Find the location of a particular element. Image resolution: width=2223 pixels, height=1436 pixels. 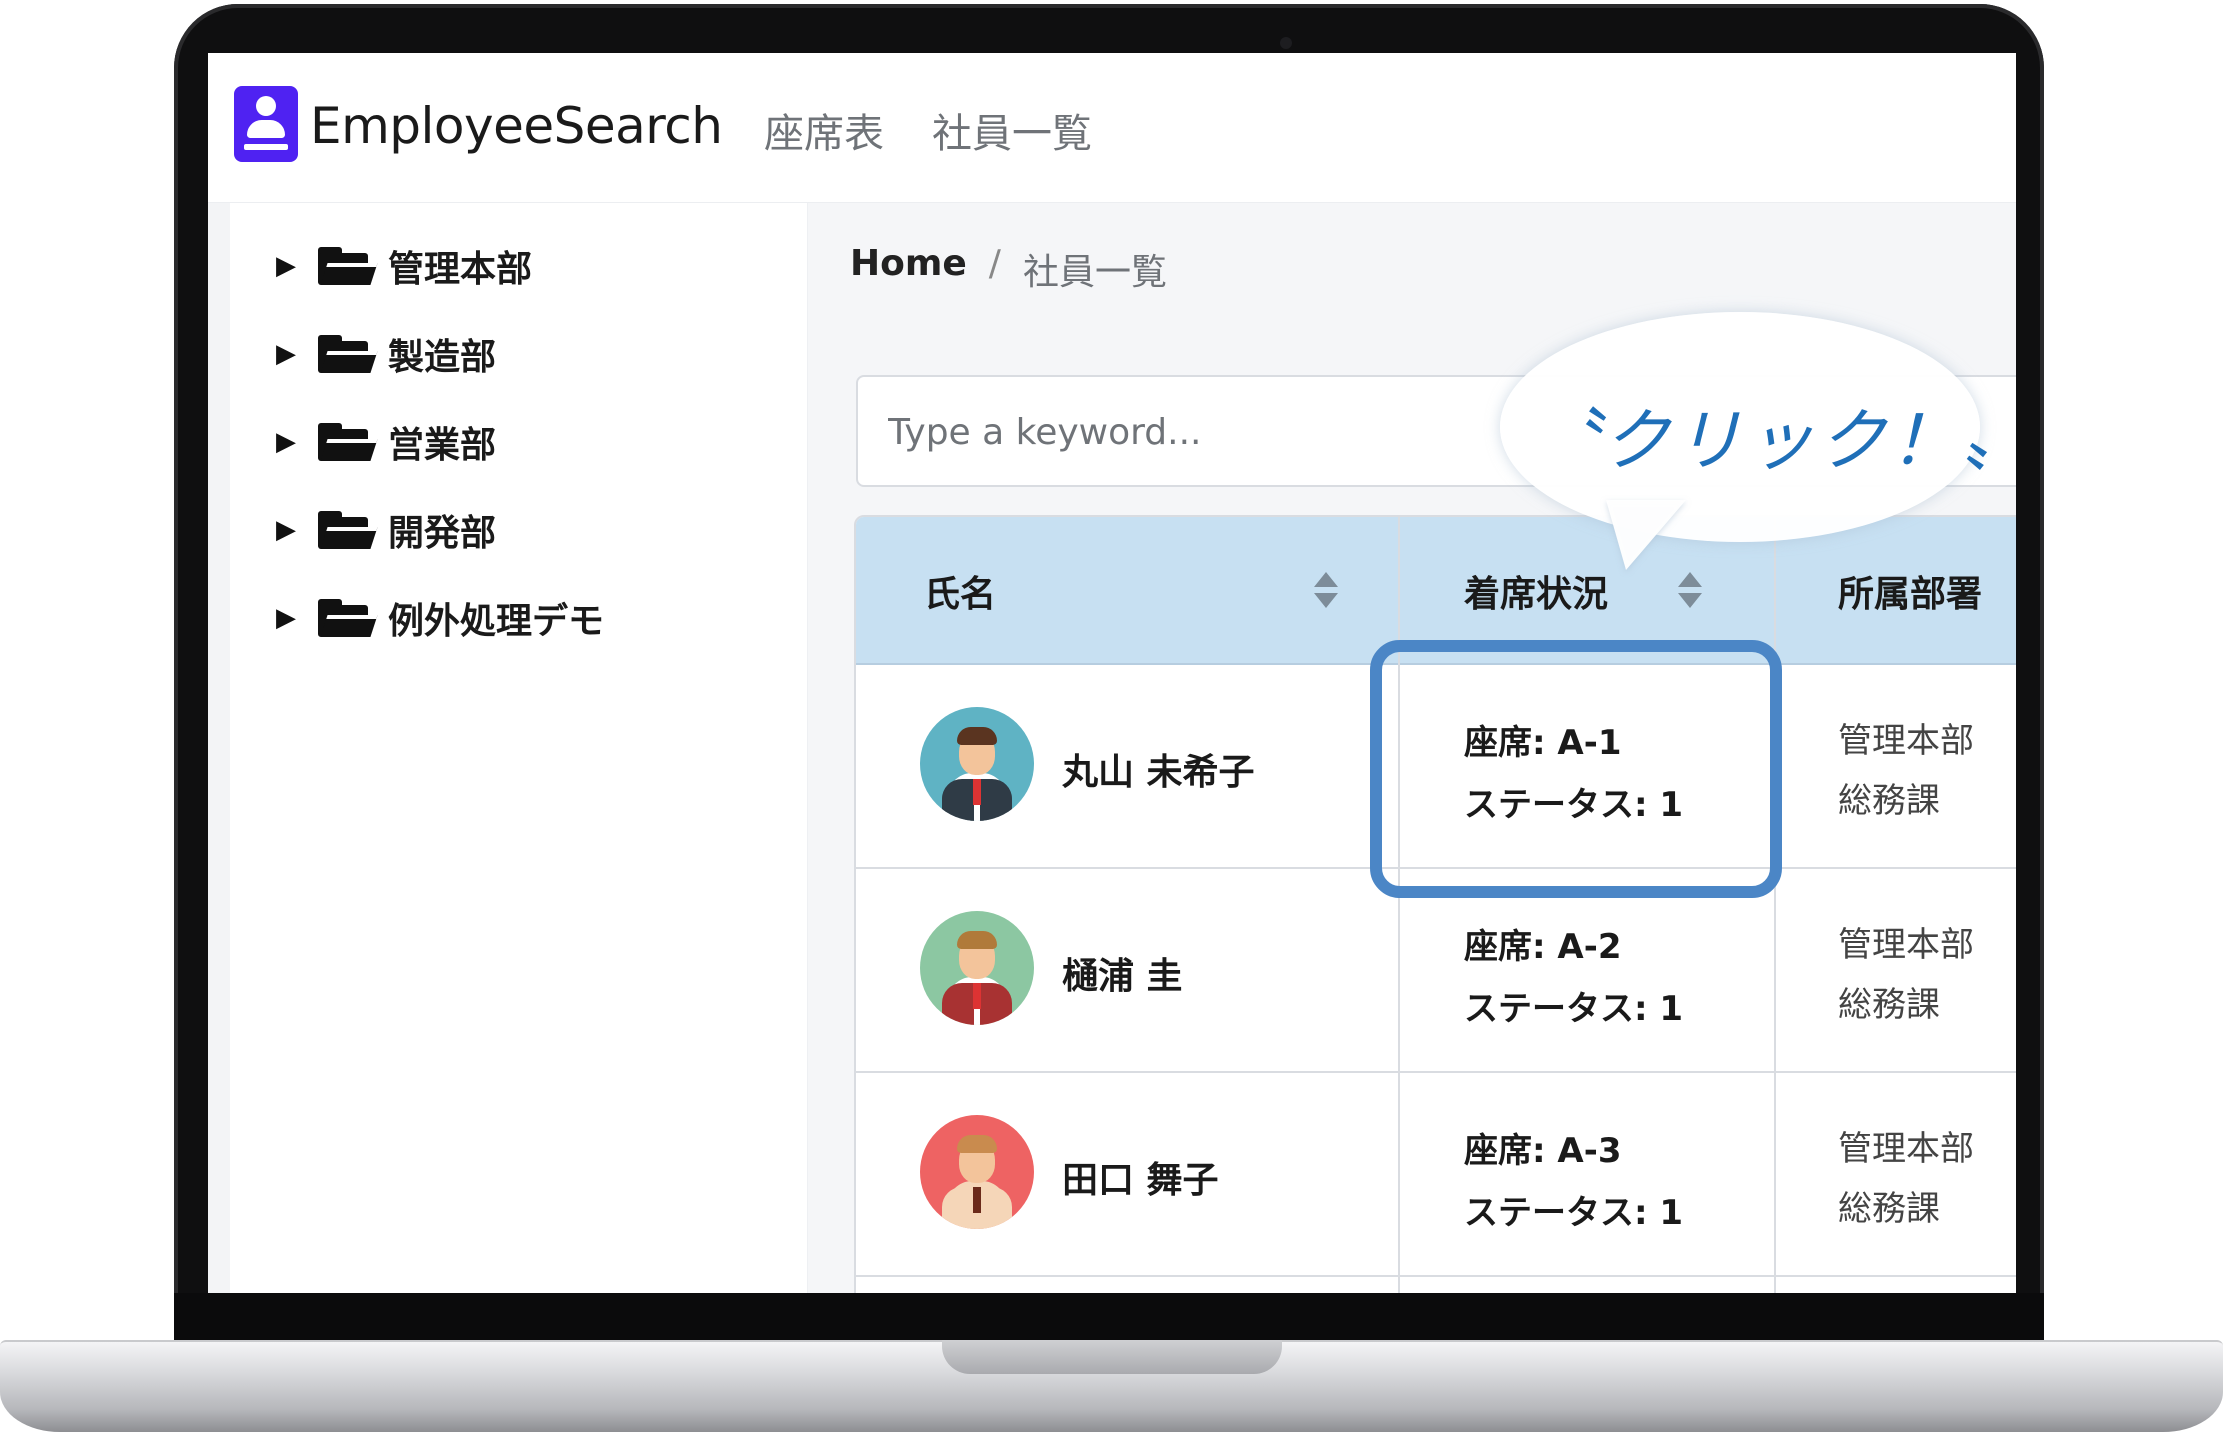

sidebar-item-kaihatsu: ▶ 開発部 is located at coordinates (386, 530).